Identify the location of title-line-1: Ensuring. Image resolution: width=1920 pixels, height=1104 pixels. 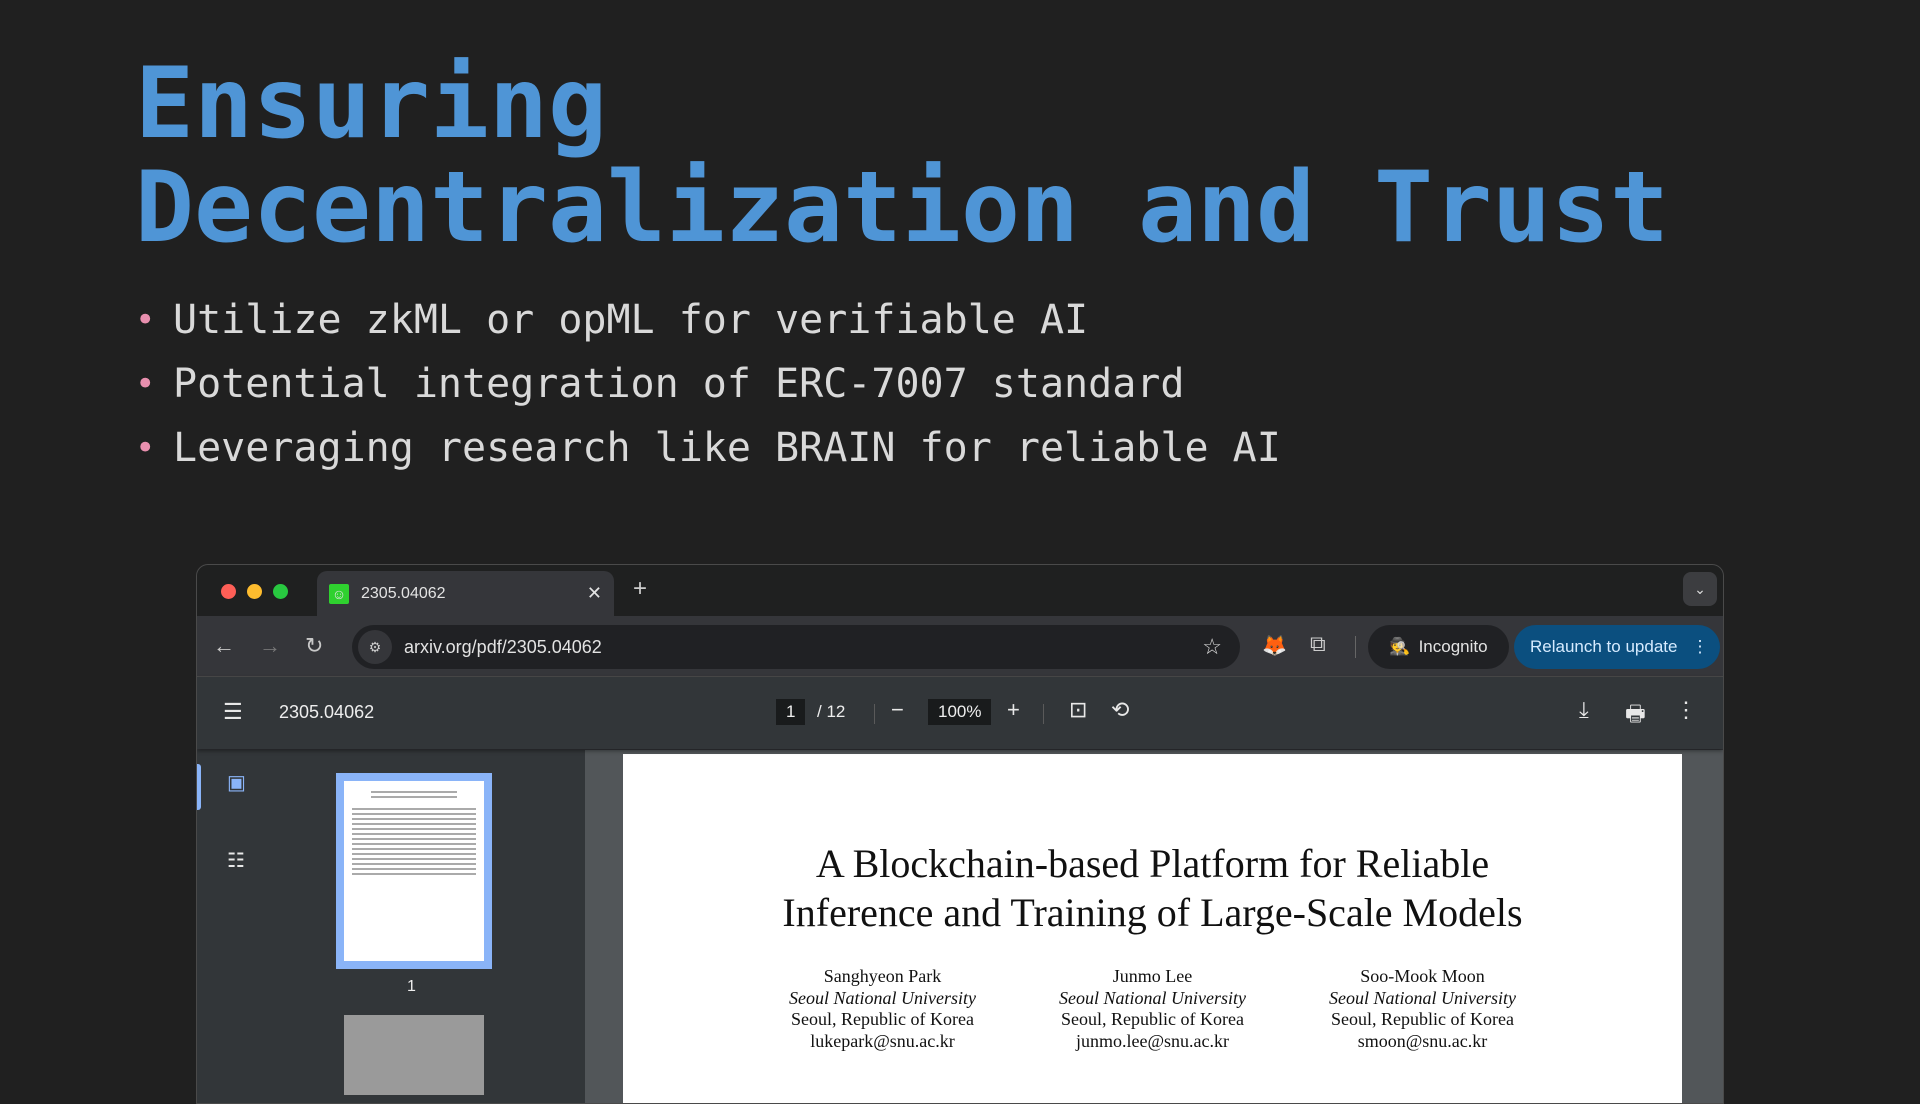
(371, 104).